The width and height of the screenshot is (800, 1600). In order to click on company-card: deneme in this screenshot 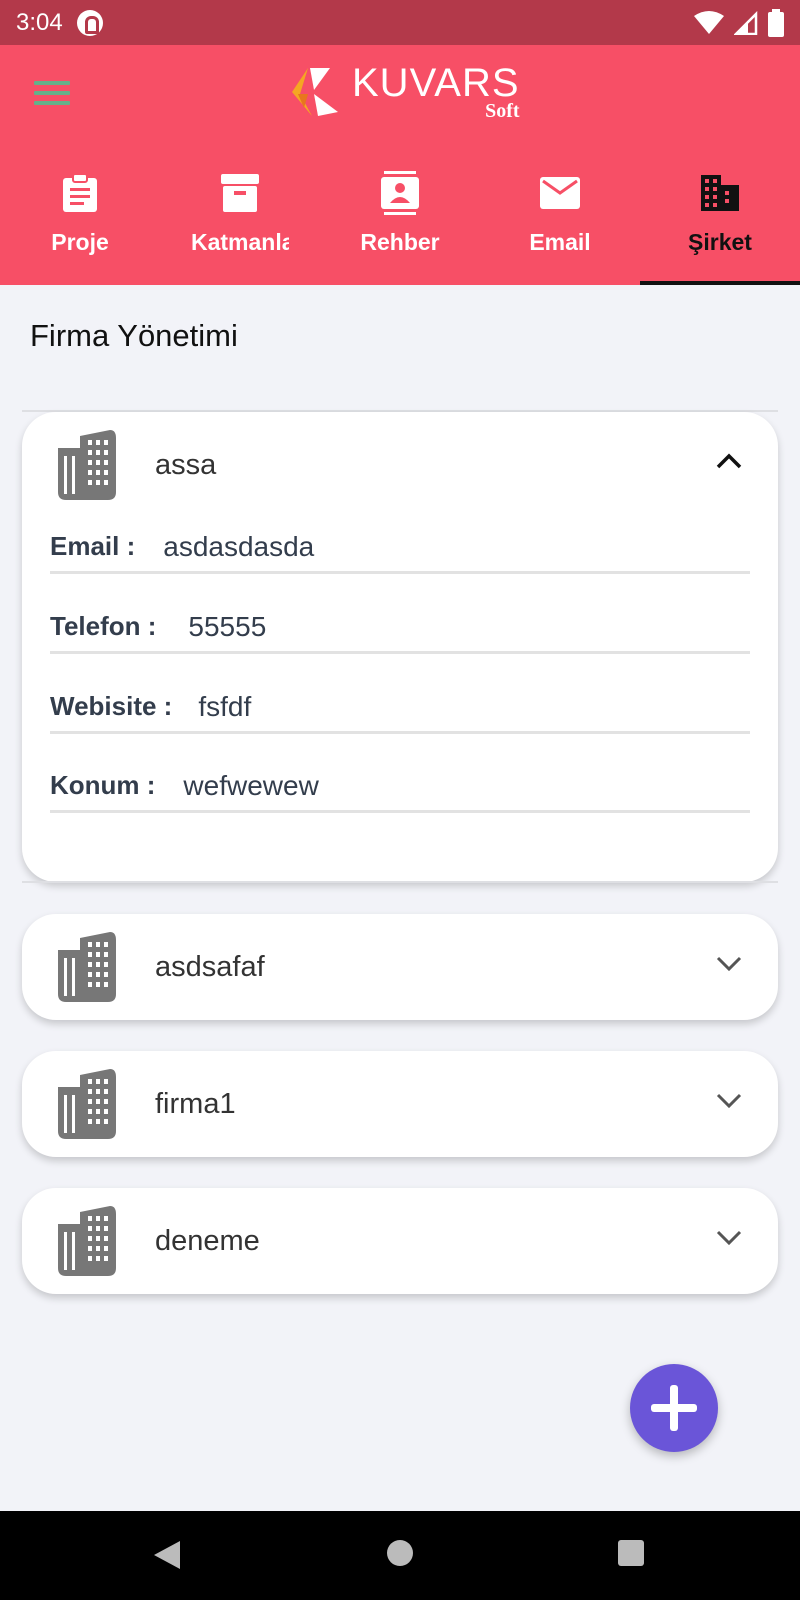, I will do `click(400, 1241)`.